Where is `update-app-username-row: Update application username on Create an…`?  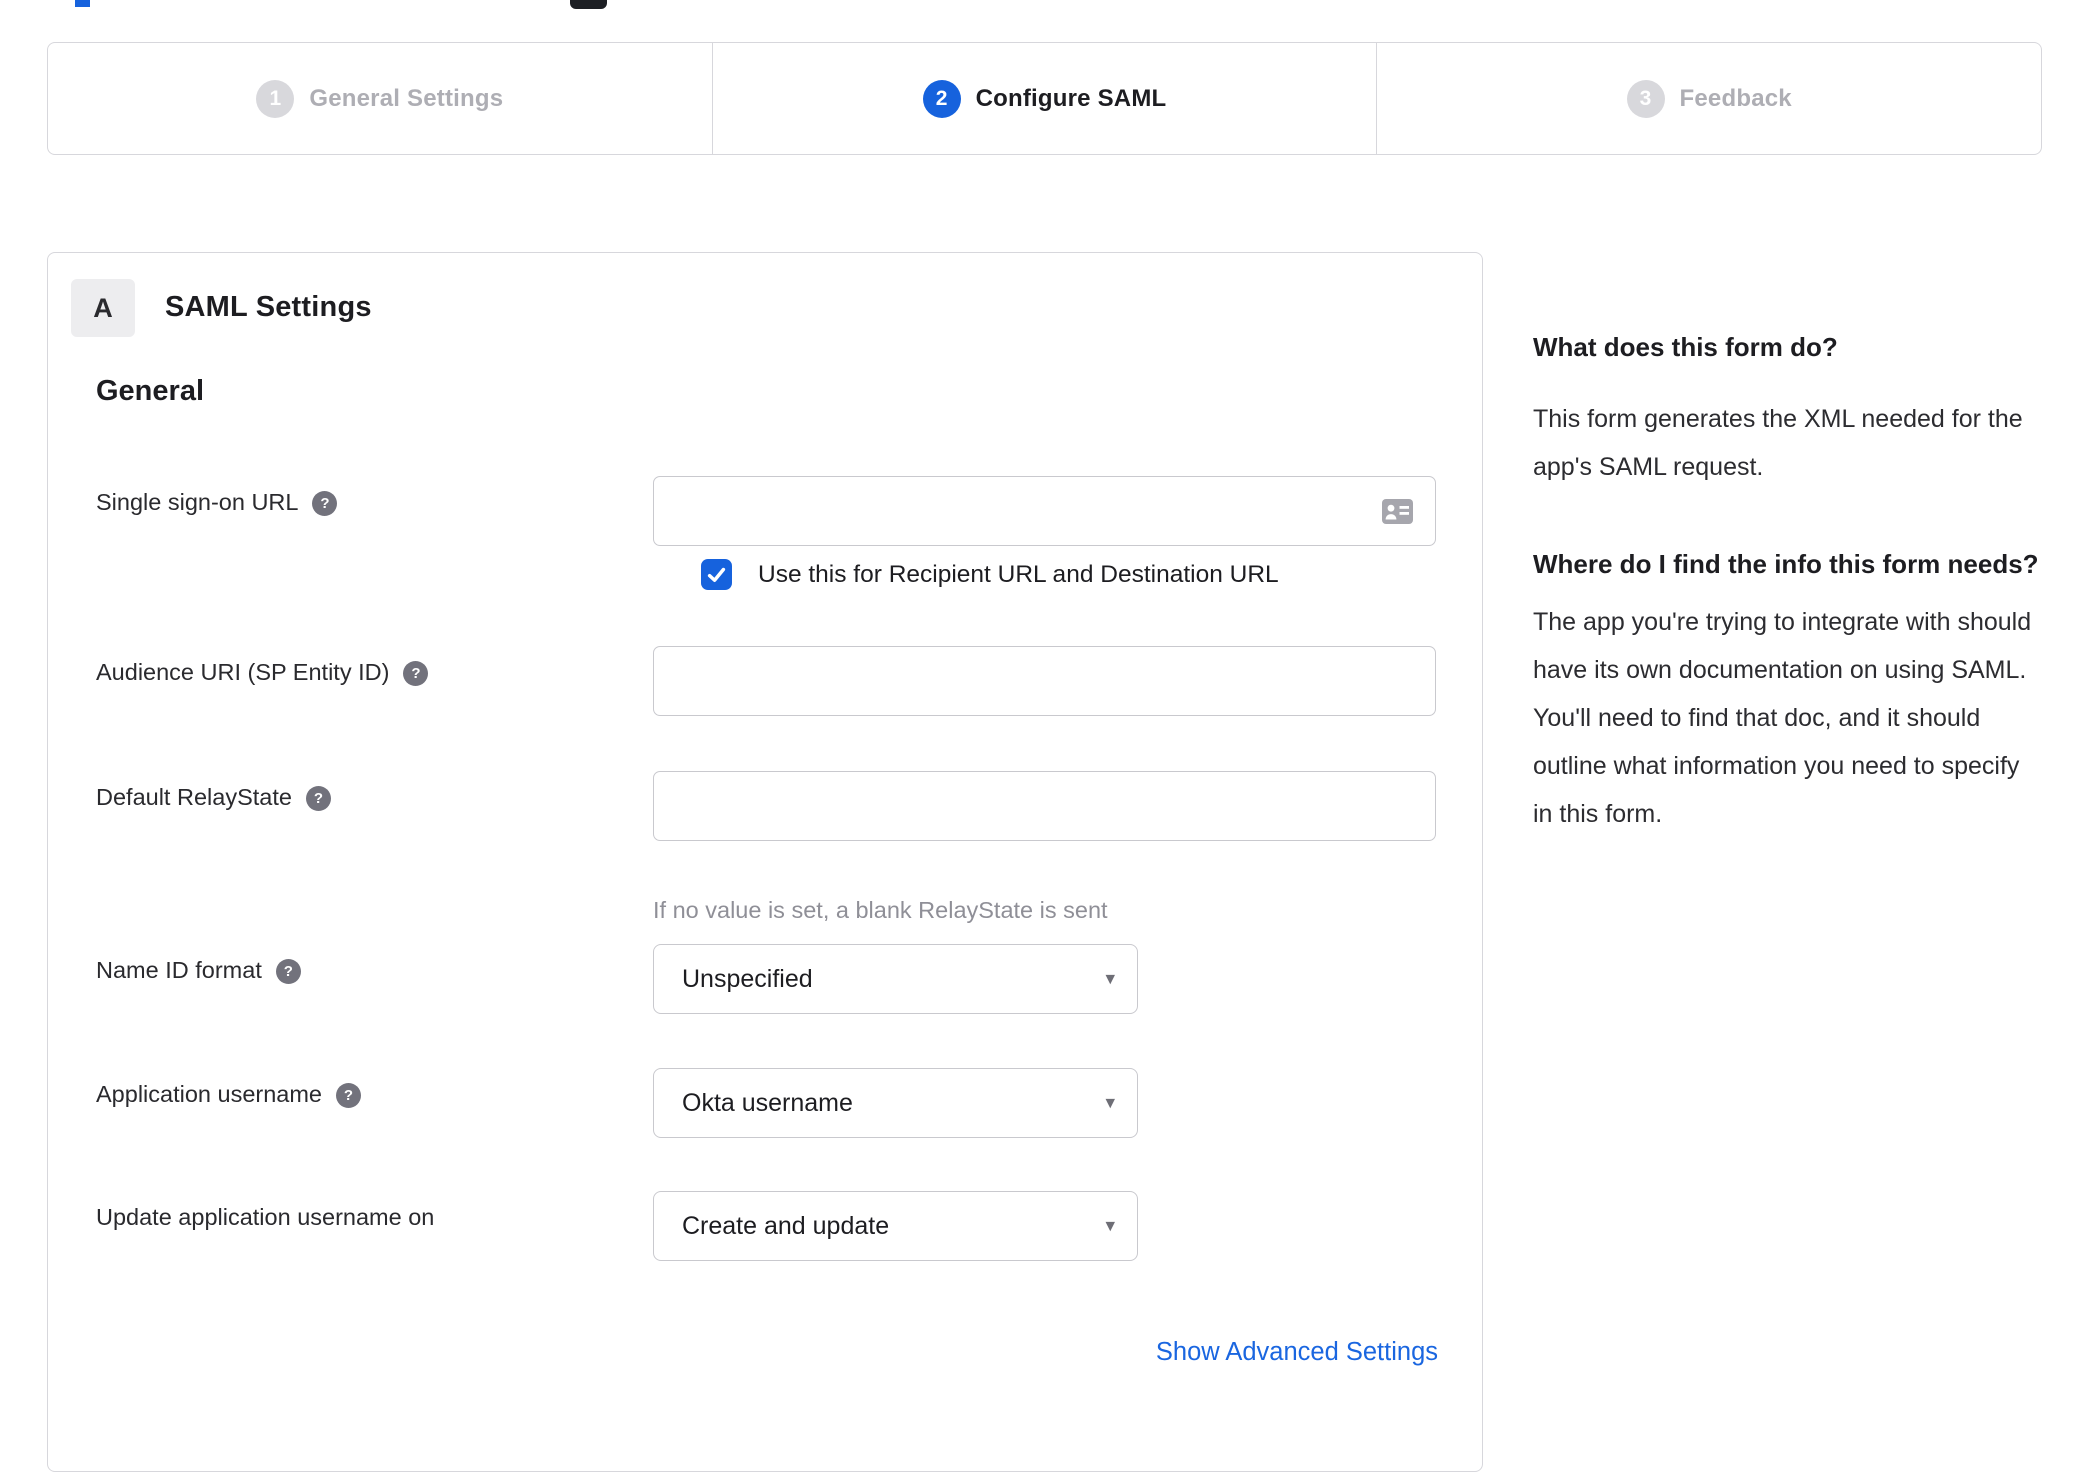
update-app-username-row: Update application username on Create an… is located at coordinates (766, 1226).